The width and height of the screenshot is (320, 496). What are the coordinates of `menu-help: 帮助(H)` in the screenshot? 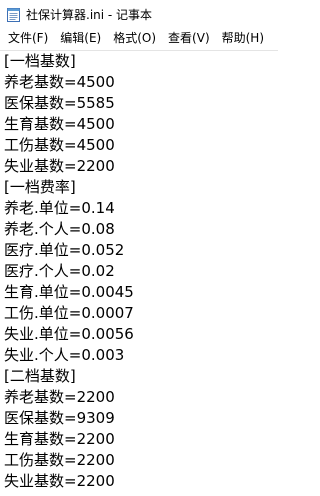 It's located at (243, 38).